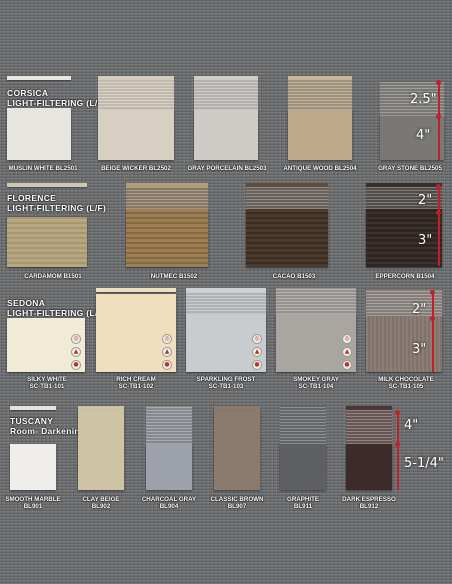  I want to click on label-beige-wicker: BEIGE WICKER BL2502, so click(136, 168).